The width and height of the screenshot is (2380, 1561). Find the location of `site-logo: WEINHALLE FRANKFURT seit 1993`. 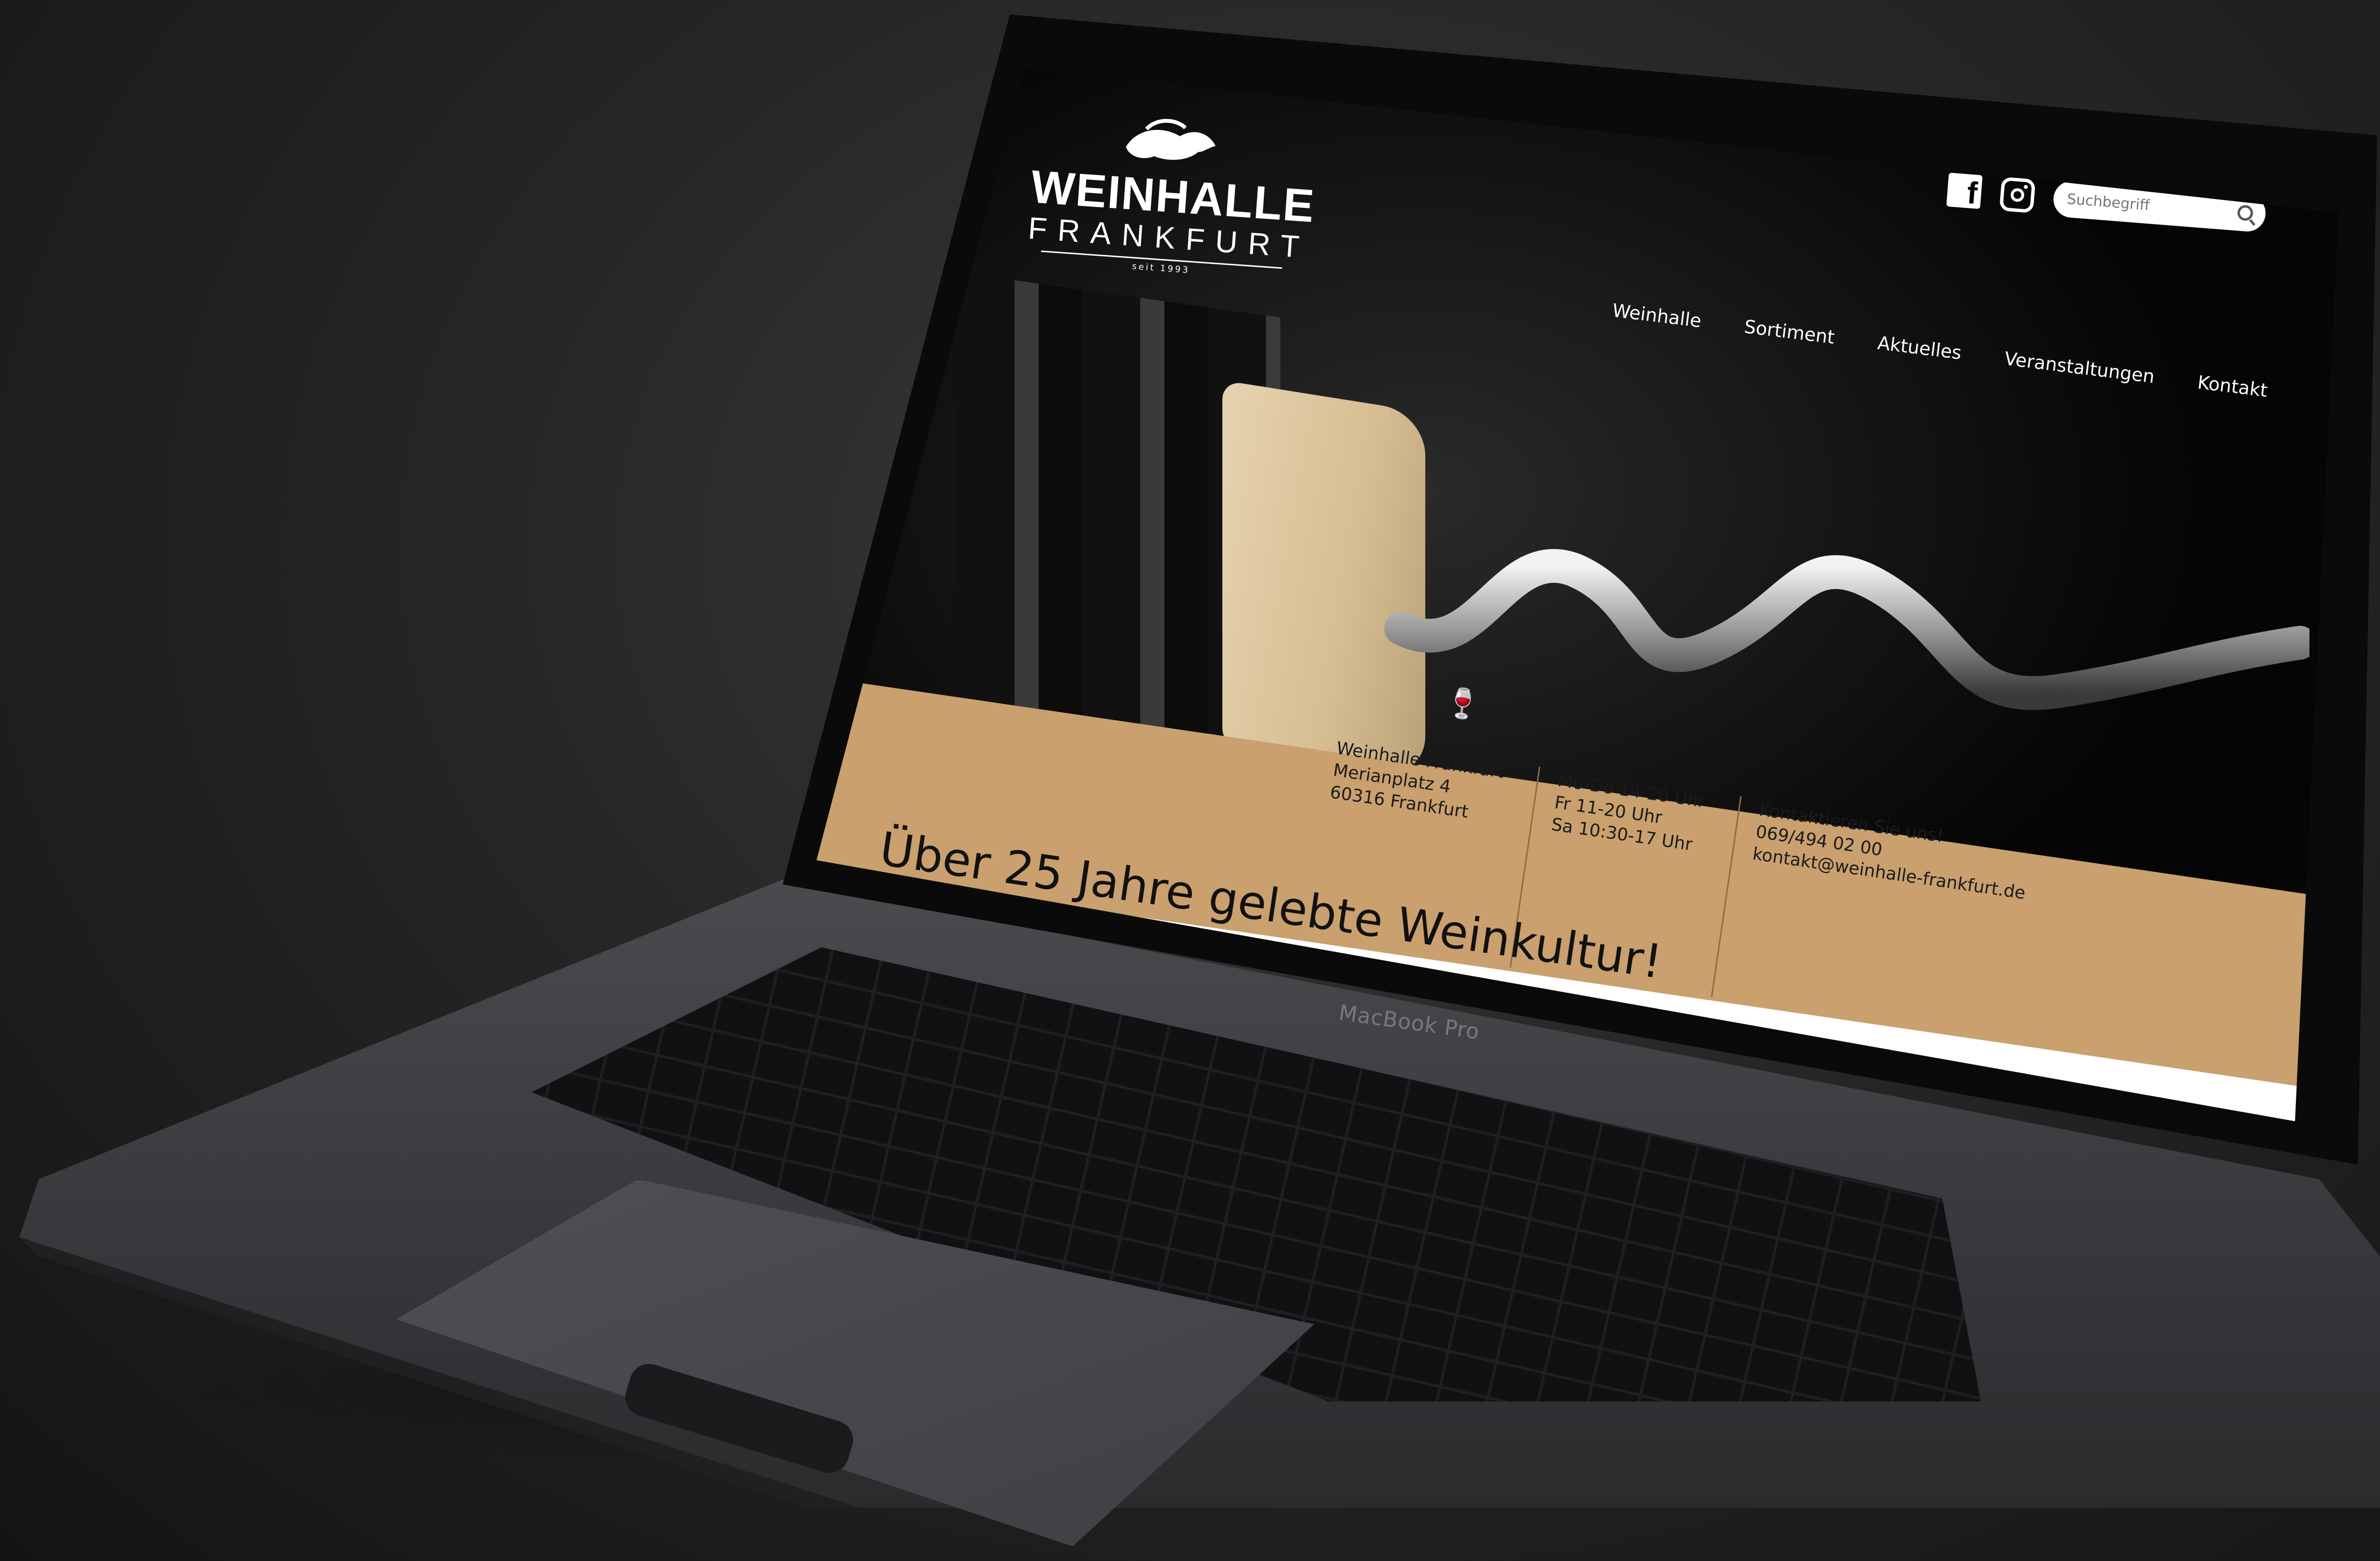

site-logo: WEINHALLE FRANKFURT seit 1993 is located at coordinates (1170, 220).